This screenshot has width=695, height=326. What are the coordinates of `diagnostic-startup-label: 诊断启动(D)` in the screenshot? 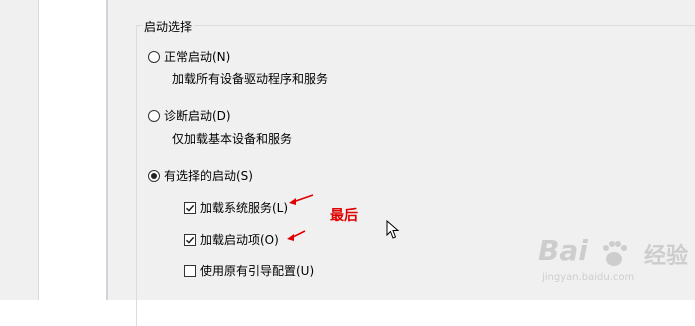 It's located at (197, 116).